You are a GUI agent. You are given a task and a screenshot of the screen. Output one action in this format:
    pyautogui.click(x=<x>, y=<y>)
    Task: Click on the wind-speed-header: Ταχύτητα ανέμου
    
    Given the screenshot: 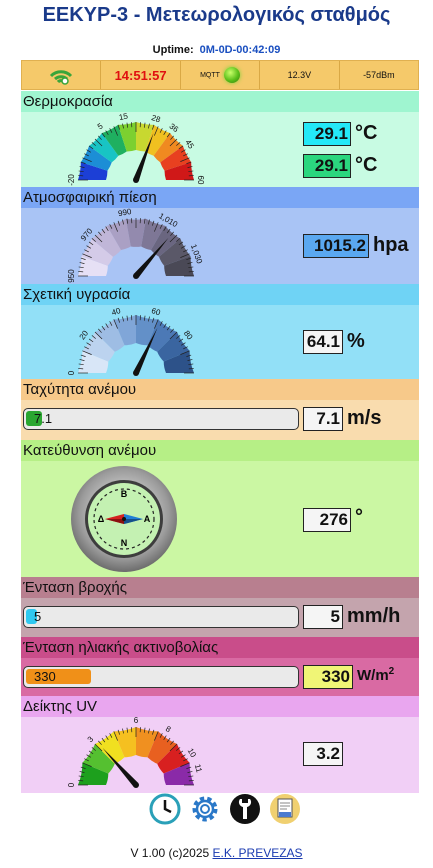 What is the action you would take?
    pyautogui.click(x=220, y=389)
    